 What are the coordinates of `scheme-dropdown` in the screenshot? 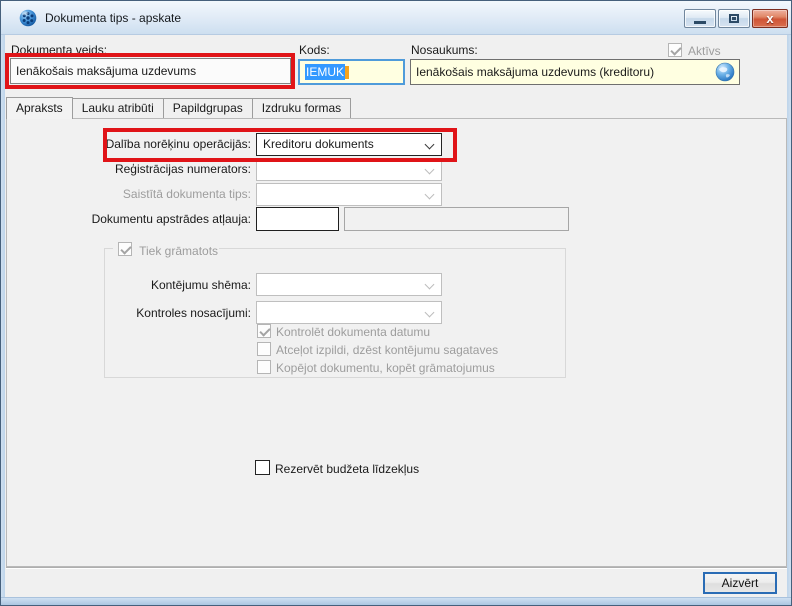 It's located at (349, 284).